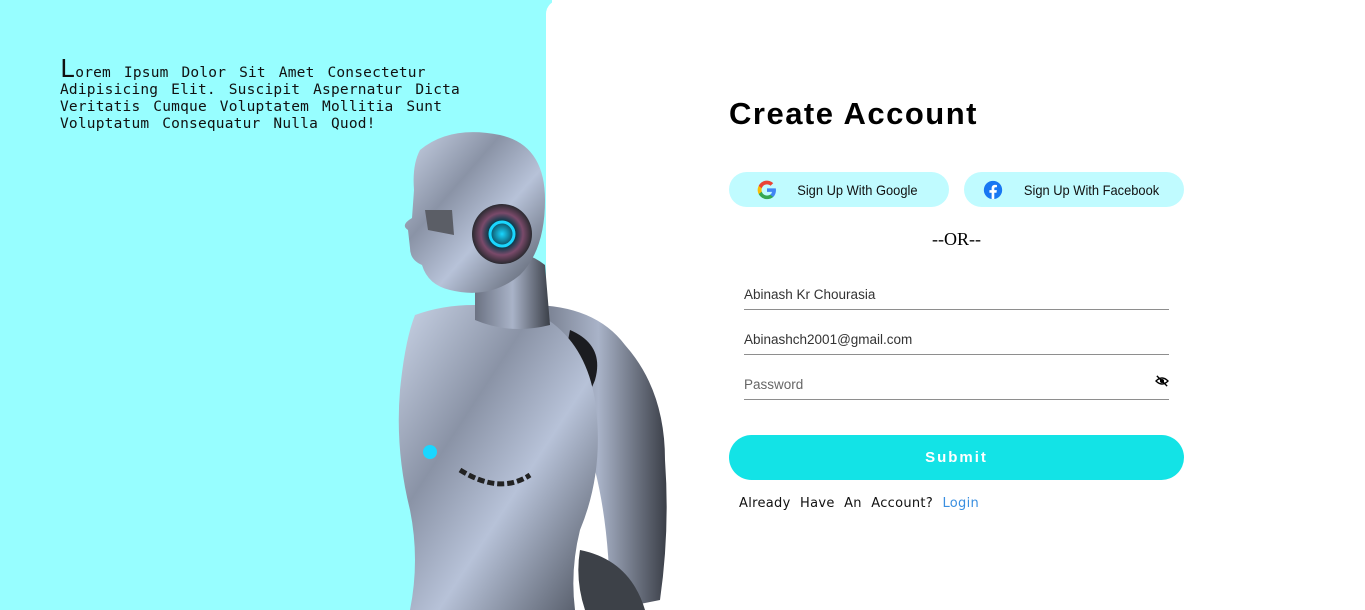 The width and height of the screenshot is (1365, 610). I want to click on intro-drop-cap: L, so click(68, 68).